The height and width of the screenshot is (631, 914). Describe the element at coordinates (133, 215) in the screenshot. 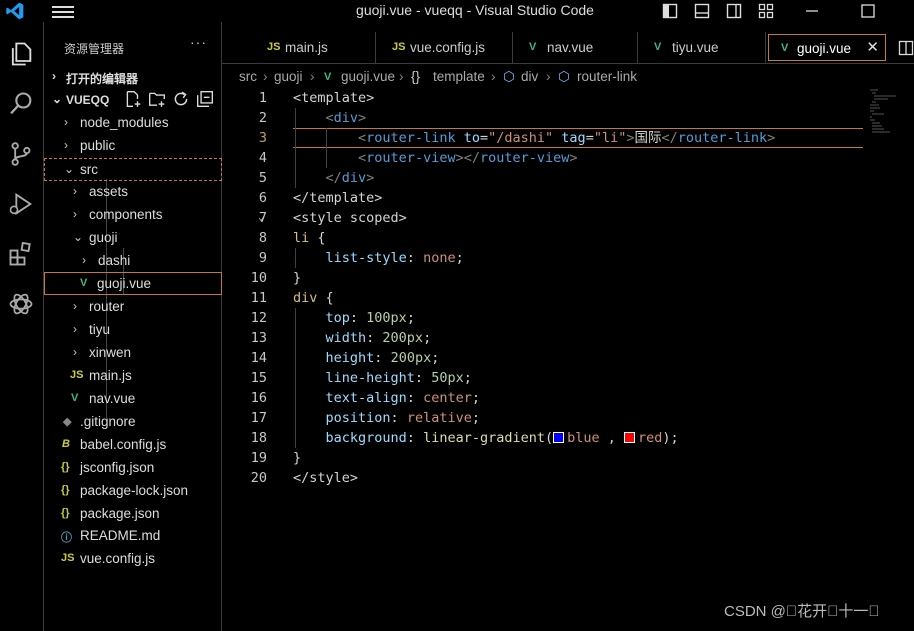

I see `tree-item-components: › components` at that location.